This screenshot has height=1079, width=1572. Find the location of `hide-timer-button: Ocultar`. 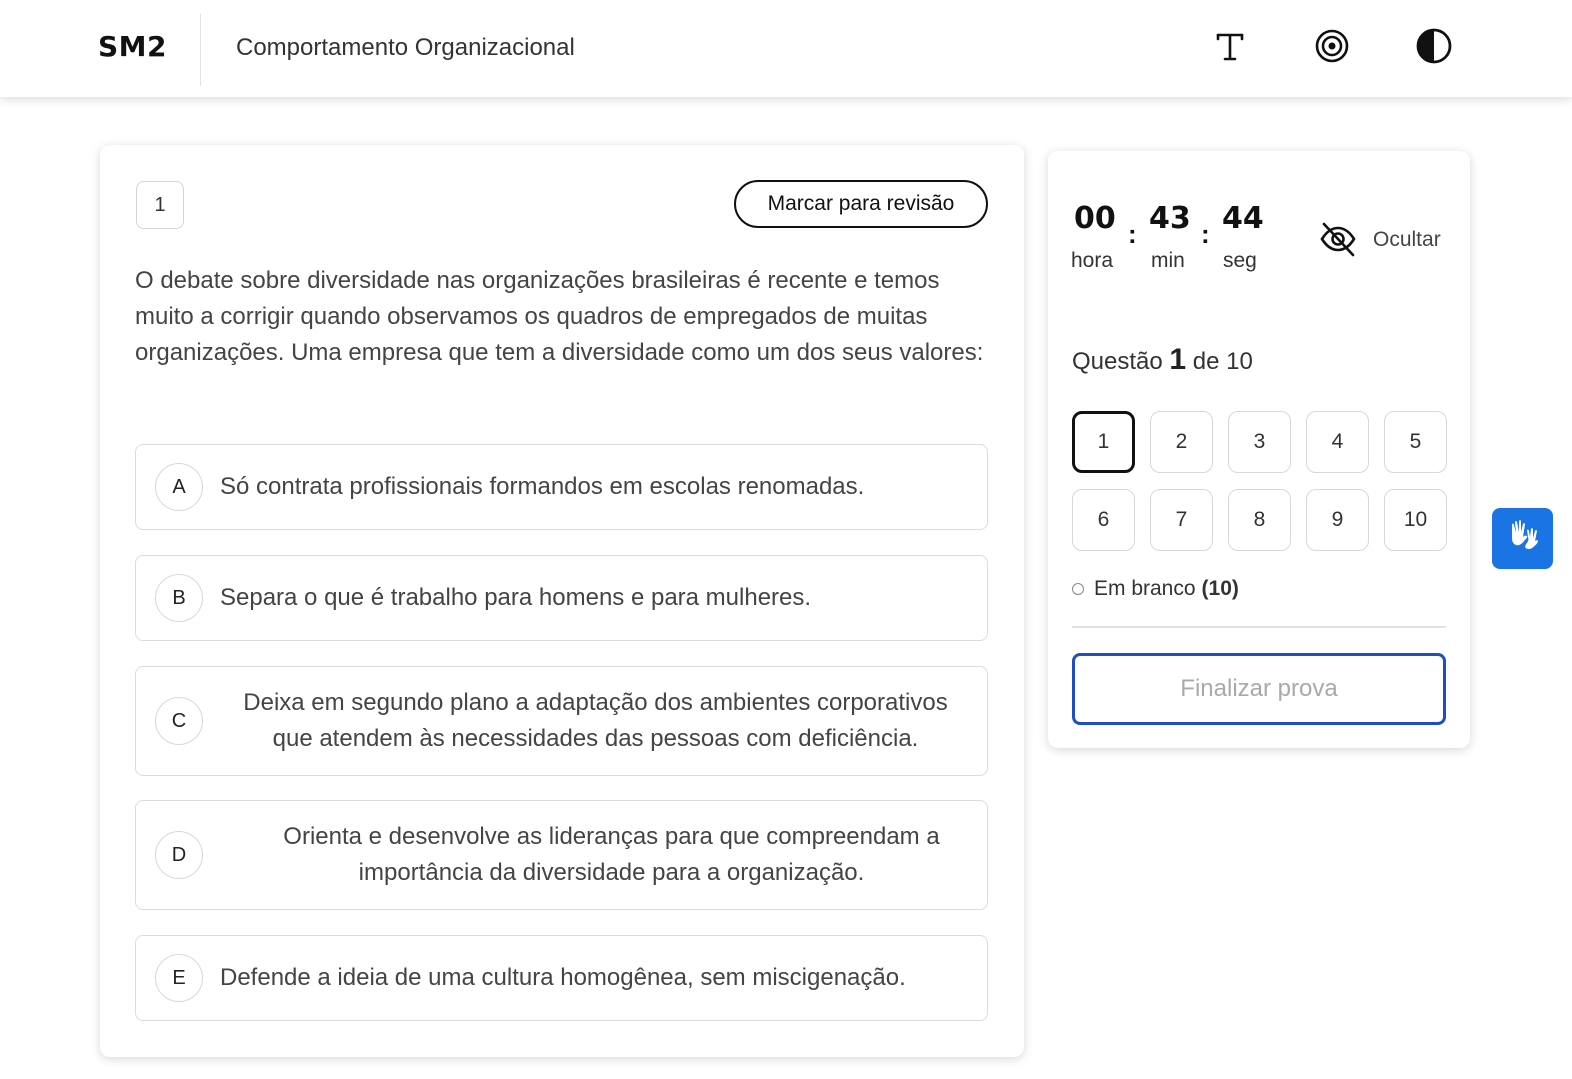

hide-timer-button: Ocultar is located at coordinates (1388, 239).